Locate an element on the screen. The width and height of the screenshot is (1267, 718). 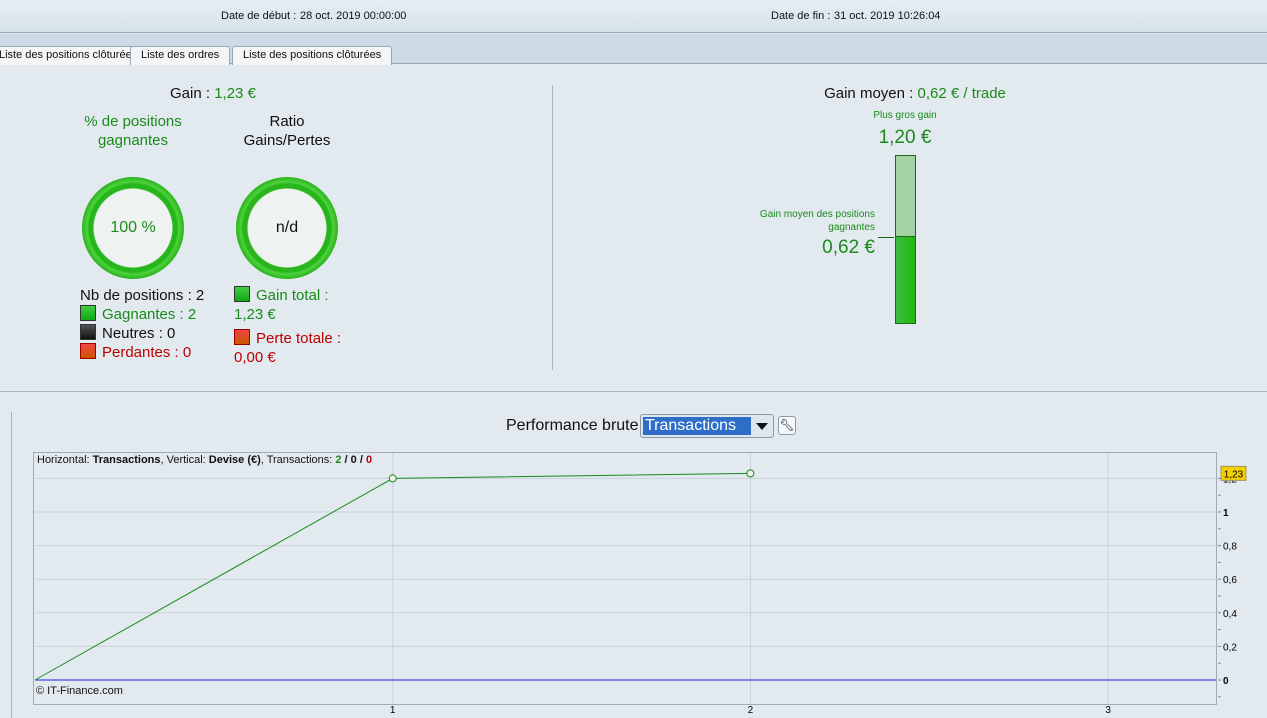
ratio-gauge: n/d is located at coordinates (287, 228).